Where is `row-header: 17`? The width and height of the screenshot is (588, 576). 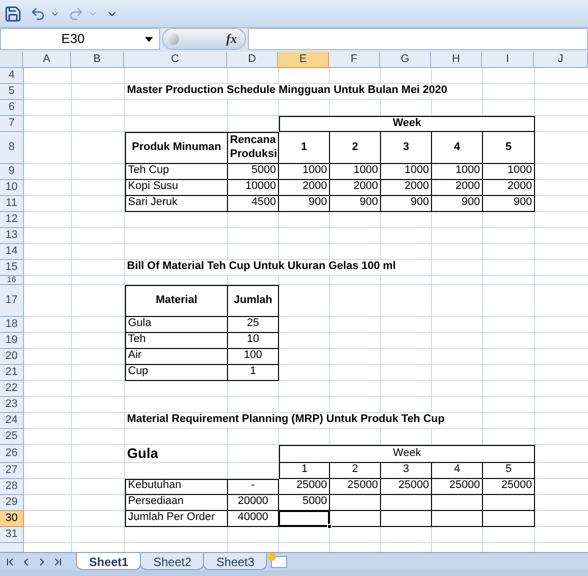 row-header: 17 is located at coordinates (12, 301).